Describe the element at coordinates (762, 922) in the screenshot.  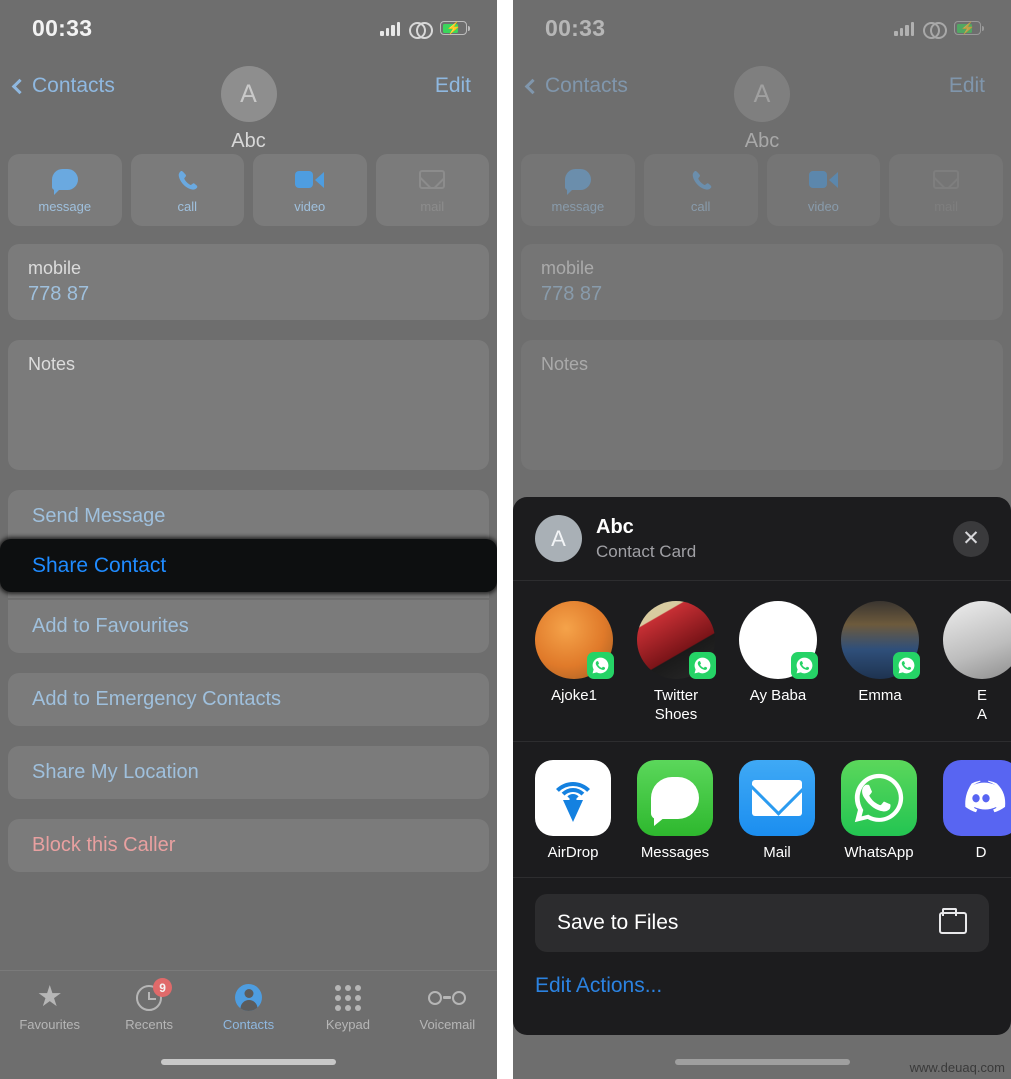
I see `save-to-files-row: Save to Files` at that location.